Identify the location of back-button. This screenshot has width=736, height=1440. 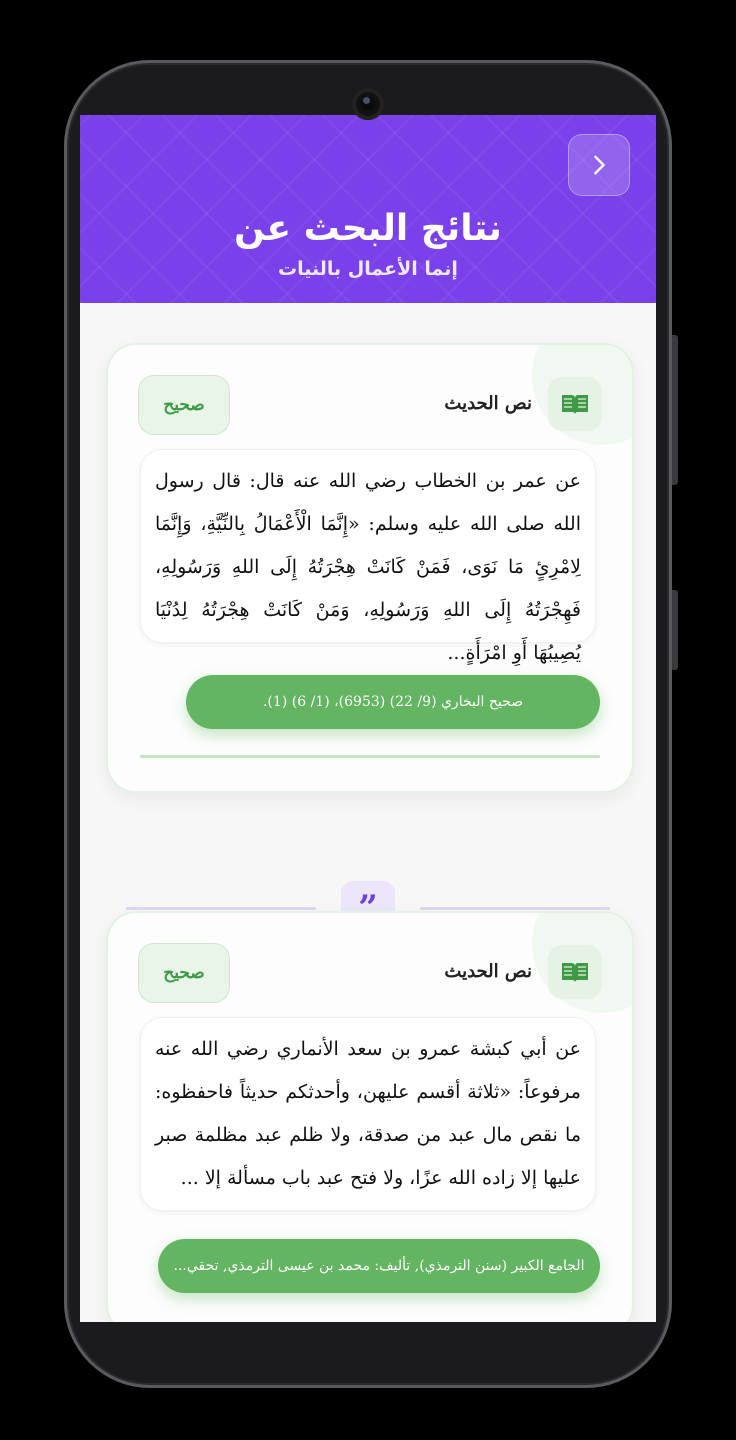
(599, 165).